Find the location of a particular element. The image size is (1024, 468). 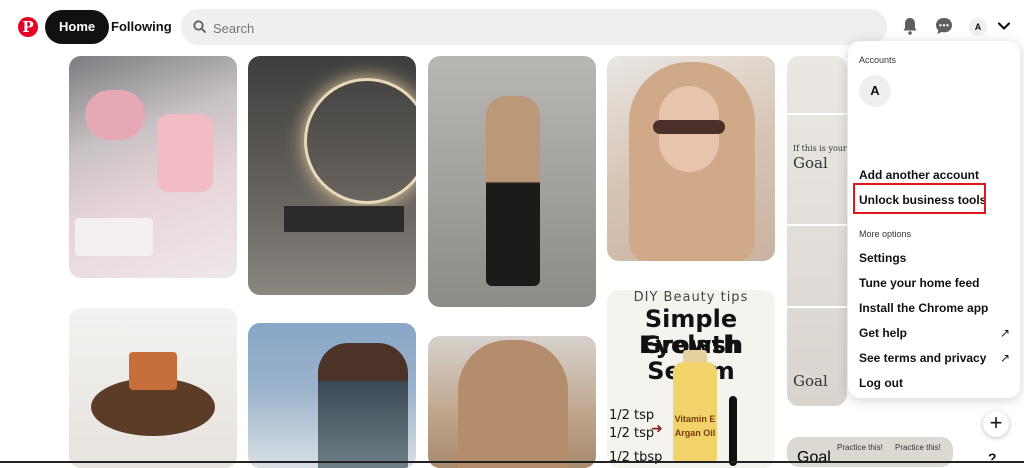

following-tab: Following is located at coordinates (141, 27).